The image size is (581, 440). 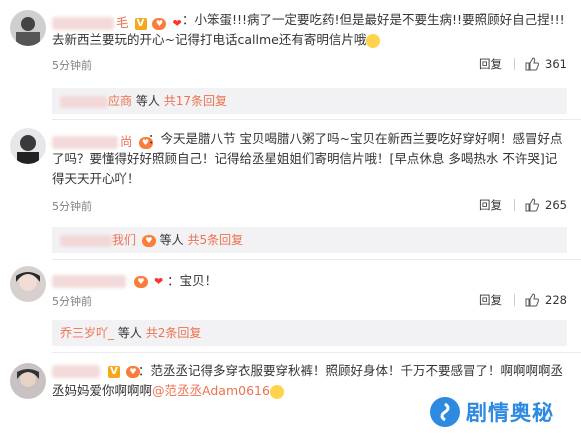 I want to click on reply-count-link: 共5条回复, so click(x=216, y=240).